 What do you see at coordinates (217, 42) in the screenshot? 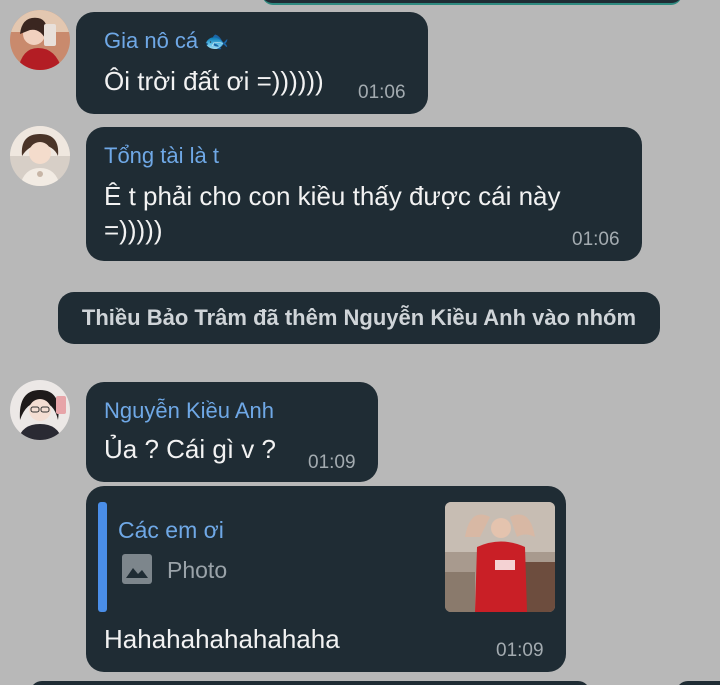
I see `fish-emoji-icon: 🐟` at bounding box center [217, 42].